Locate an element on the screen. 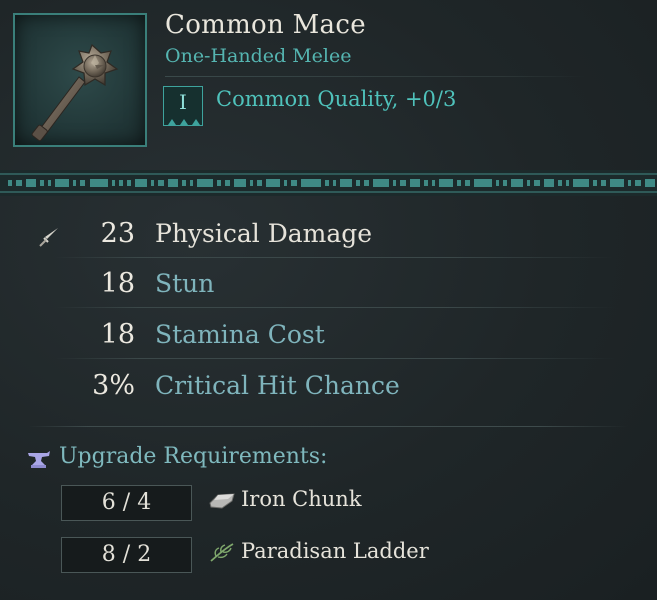  stat-label: Physical Damage is located at coordinates (264, 233).